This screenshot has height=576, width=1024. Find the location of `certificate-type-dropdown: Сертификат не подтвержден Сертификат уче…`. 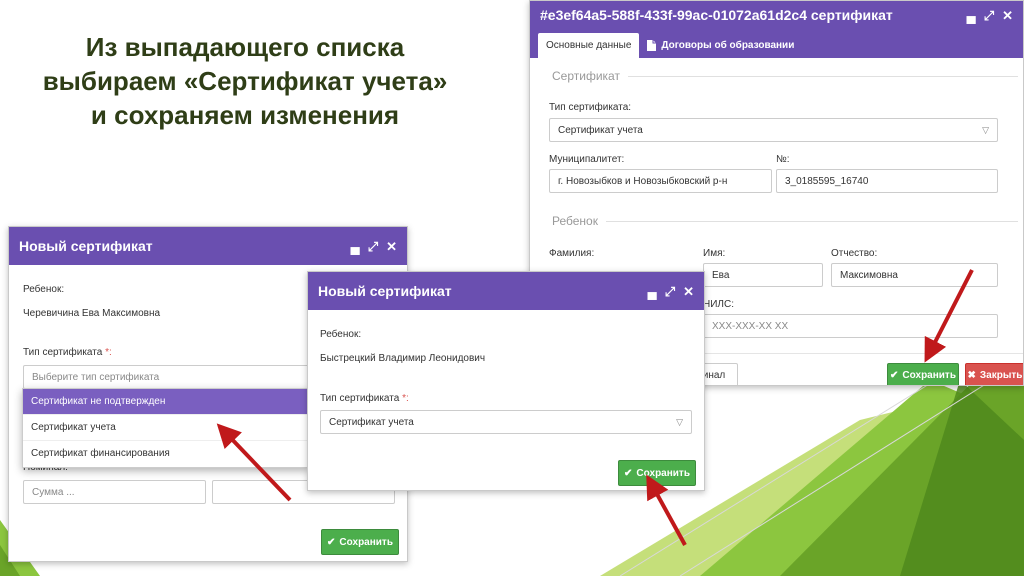

certificate-type-dropdown: Сертификат не подтвержден Сертификат уче… is located at coordinates (166, 428).